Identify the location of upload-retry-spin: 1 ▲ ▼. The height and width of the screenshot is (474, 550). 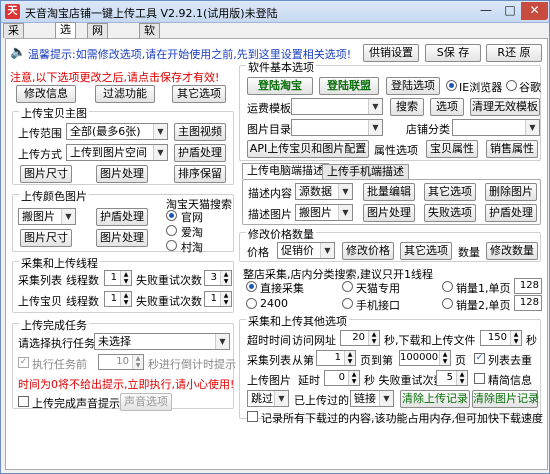
(218, 299).